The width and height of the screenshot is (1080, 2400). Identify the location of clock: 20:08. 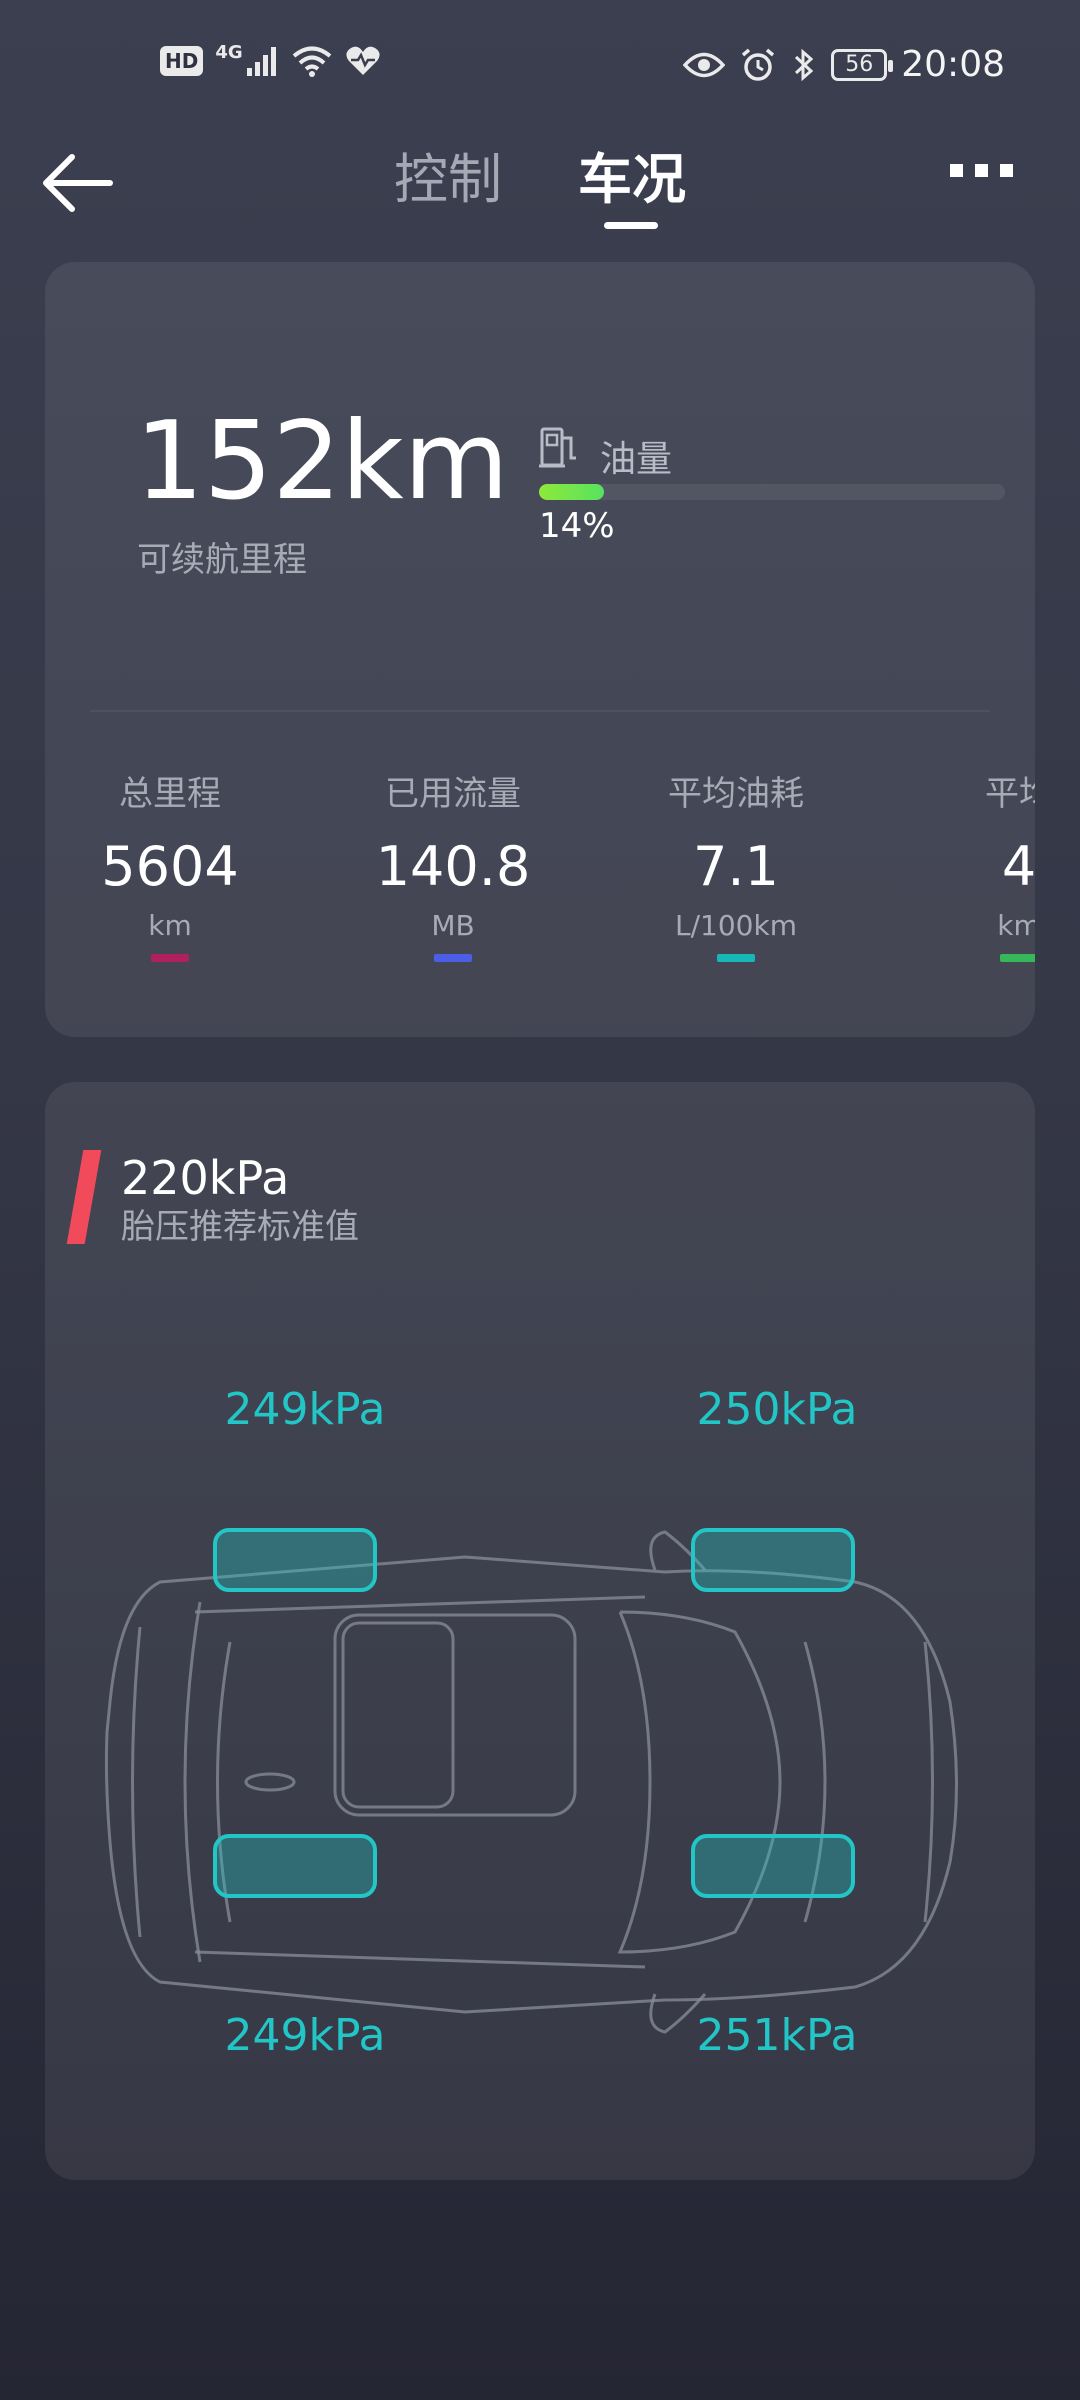
(953, 64).